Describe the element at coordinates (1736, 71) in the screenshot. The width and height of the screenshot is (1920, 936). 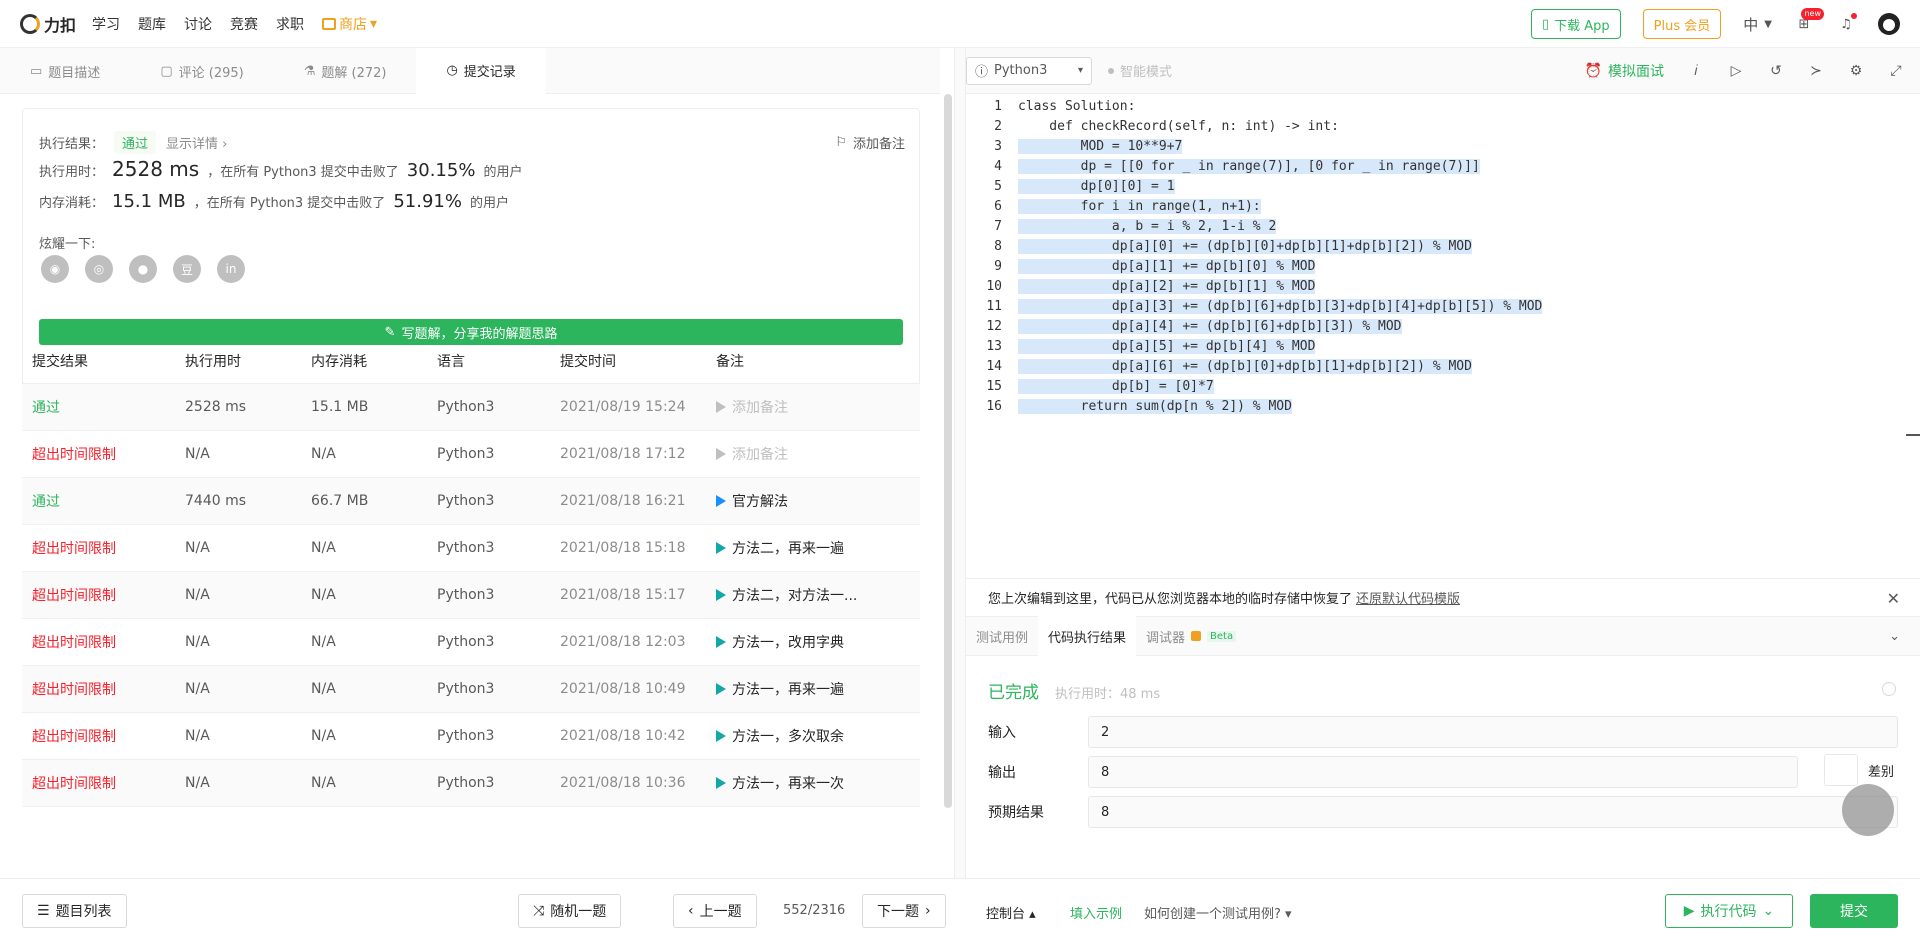
I see `play-icon: ▷` at that location.